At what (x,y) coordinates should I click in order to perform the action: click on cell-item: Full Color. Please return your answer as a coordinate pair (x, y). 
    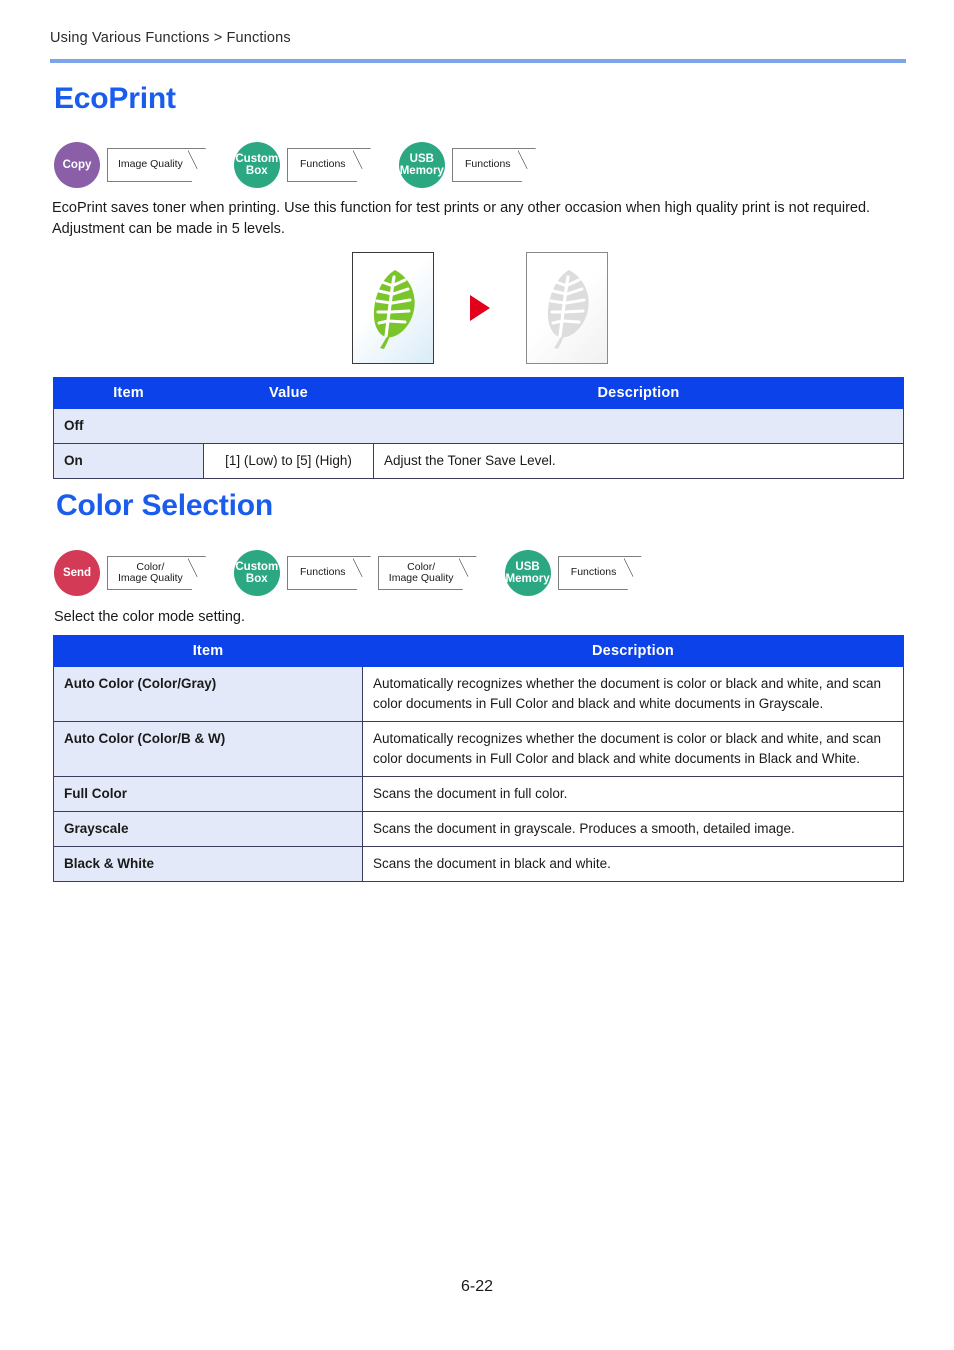
    Looking at the image, I should click on (208, 794).